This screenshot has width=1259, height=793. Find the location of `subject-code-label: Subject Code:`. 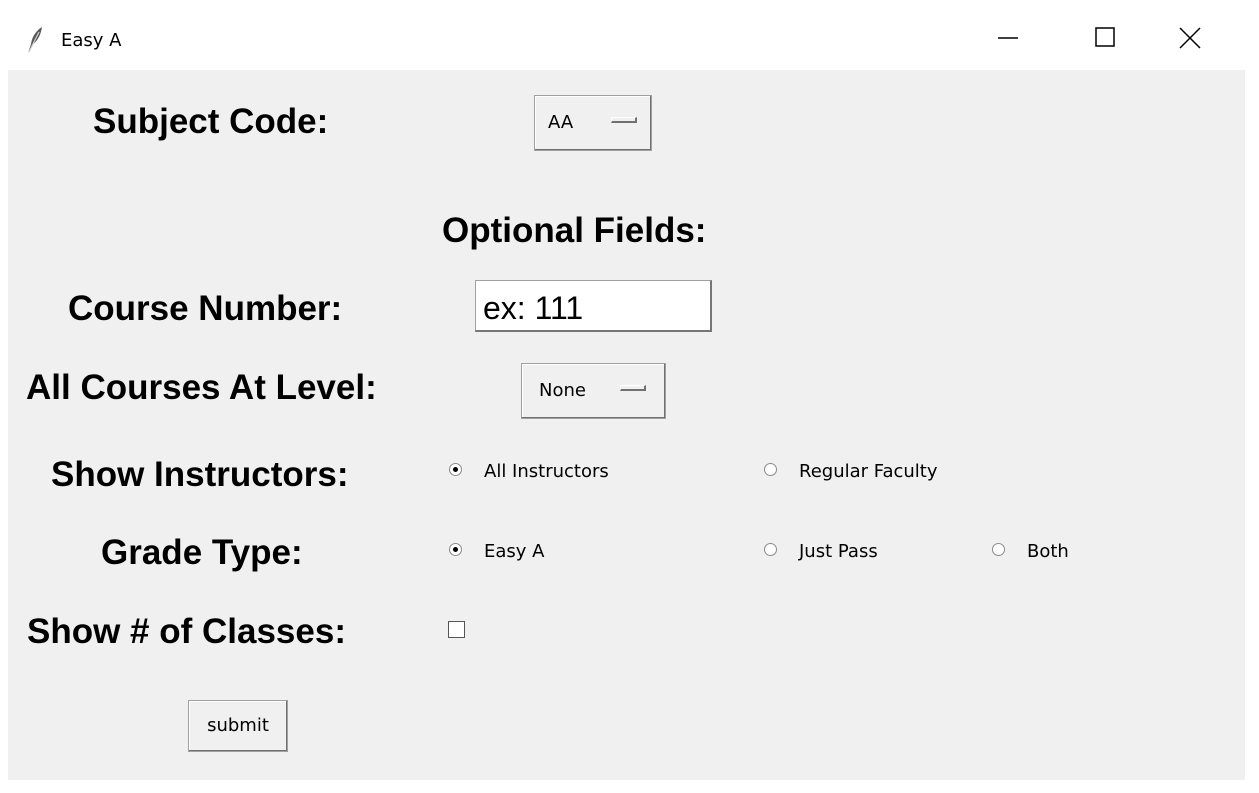

subject-code-label: Subject Code: is located at coordinates (211, 121).